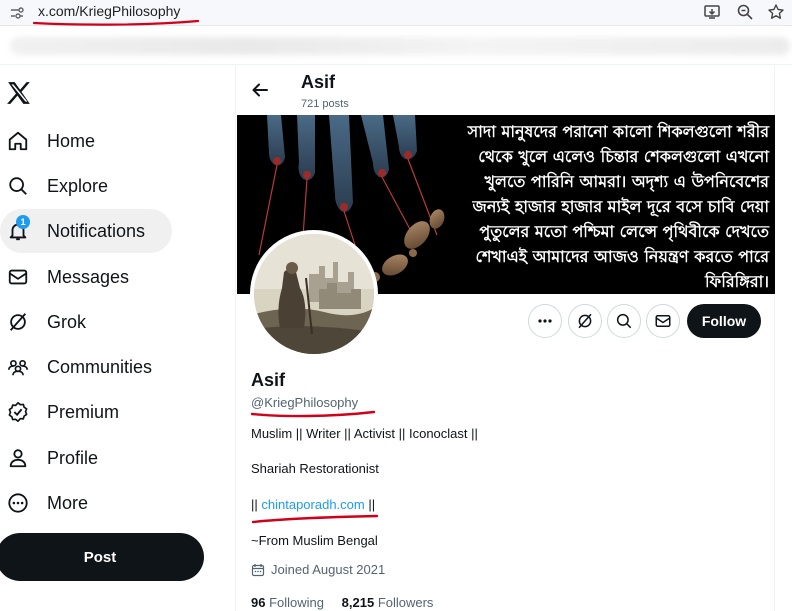 The height and width of the screenshot is (611, 792). Describe the element at coordinates (67, 321) in the screenshot. I see `sidebar-item-label: Grok` at that location.